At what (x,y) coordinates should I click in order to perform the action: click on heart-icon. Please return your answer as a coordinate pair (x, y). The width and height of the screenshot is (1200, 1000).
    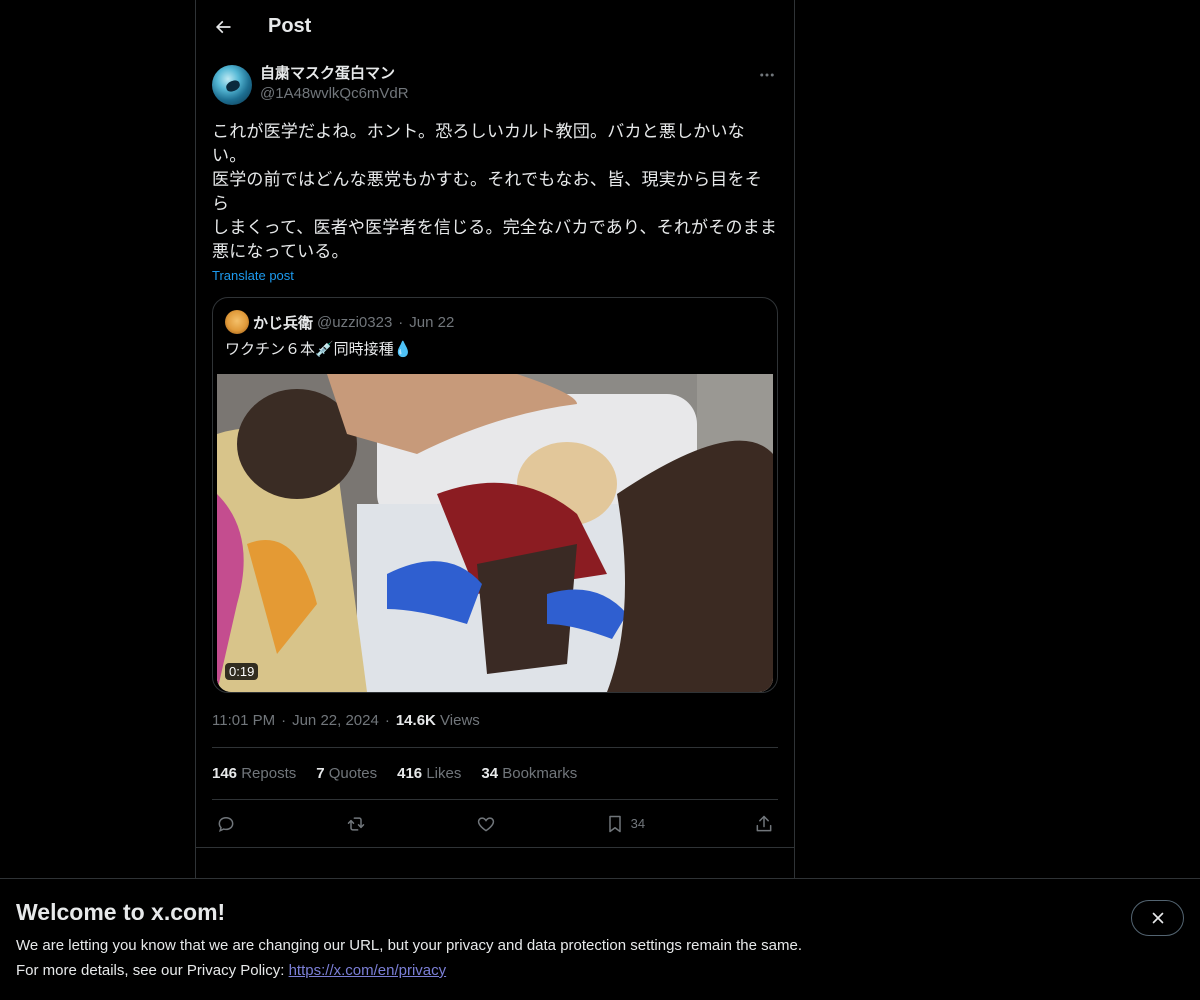
    Looking at the image, I should click on (485, 824).